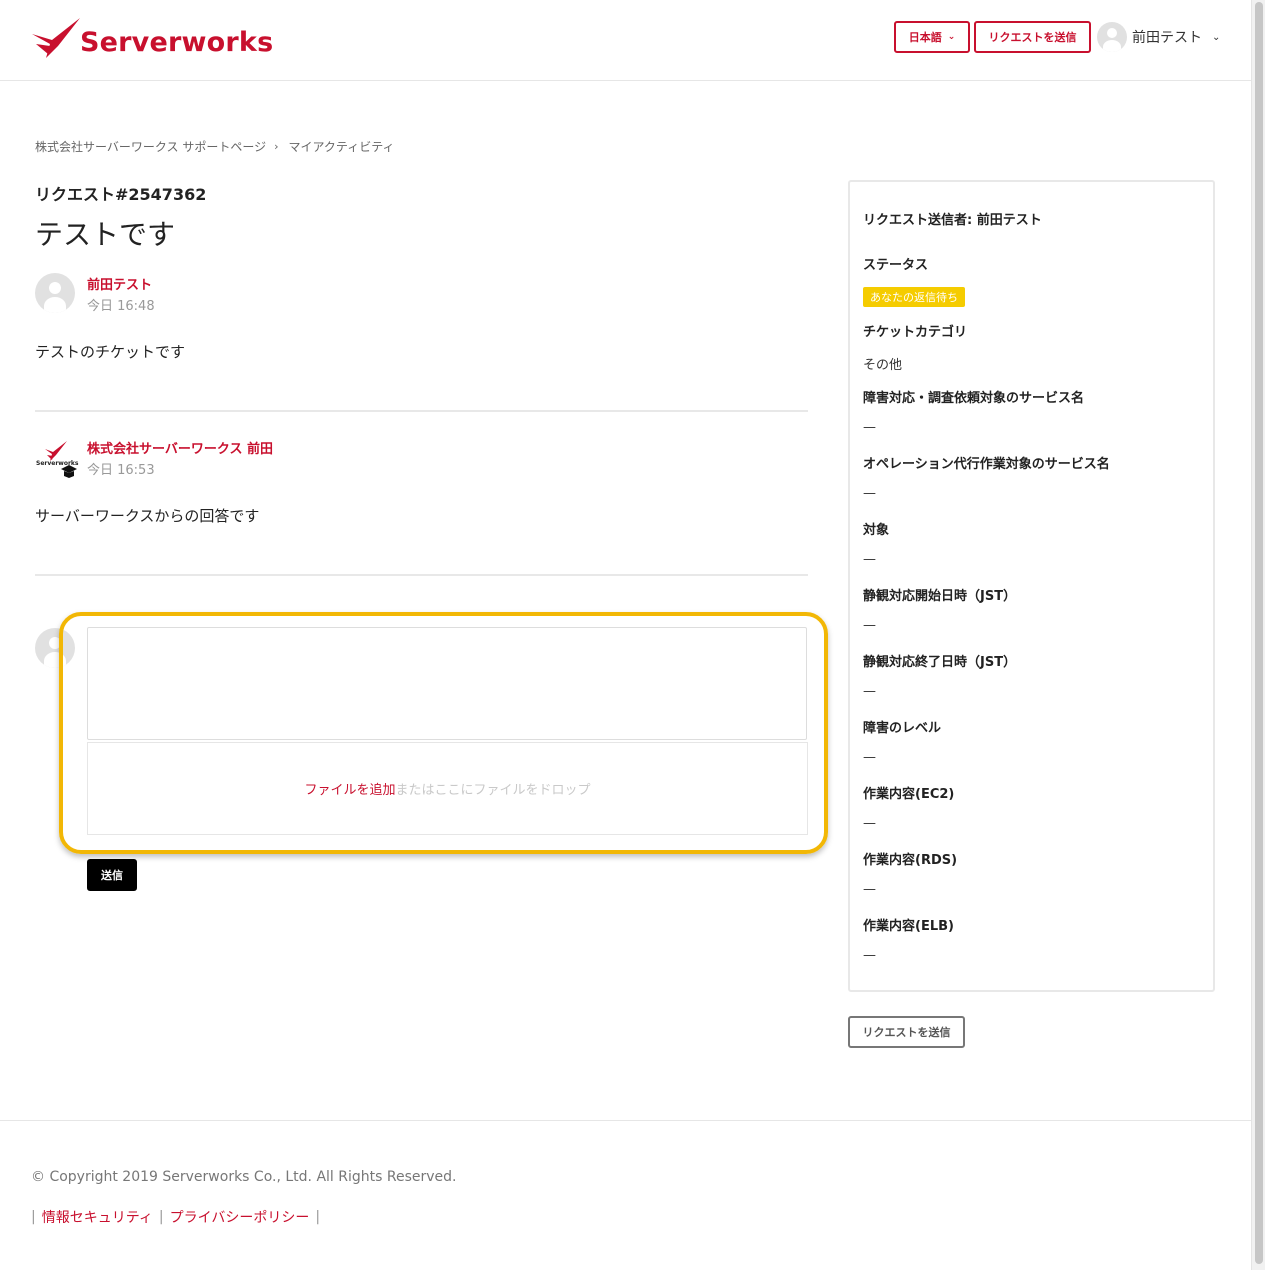 Image resolution: width=1265 pixels, height=1270 pixels. What do you see at coordinates (974, 398) in the screenshot?
I see `field-label: 障害対応・調査依頼対象のサービス名` at bounding box center [974, 398].